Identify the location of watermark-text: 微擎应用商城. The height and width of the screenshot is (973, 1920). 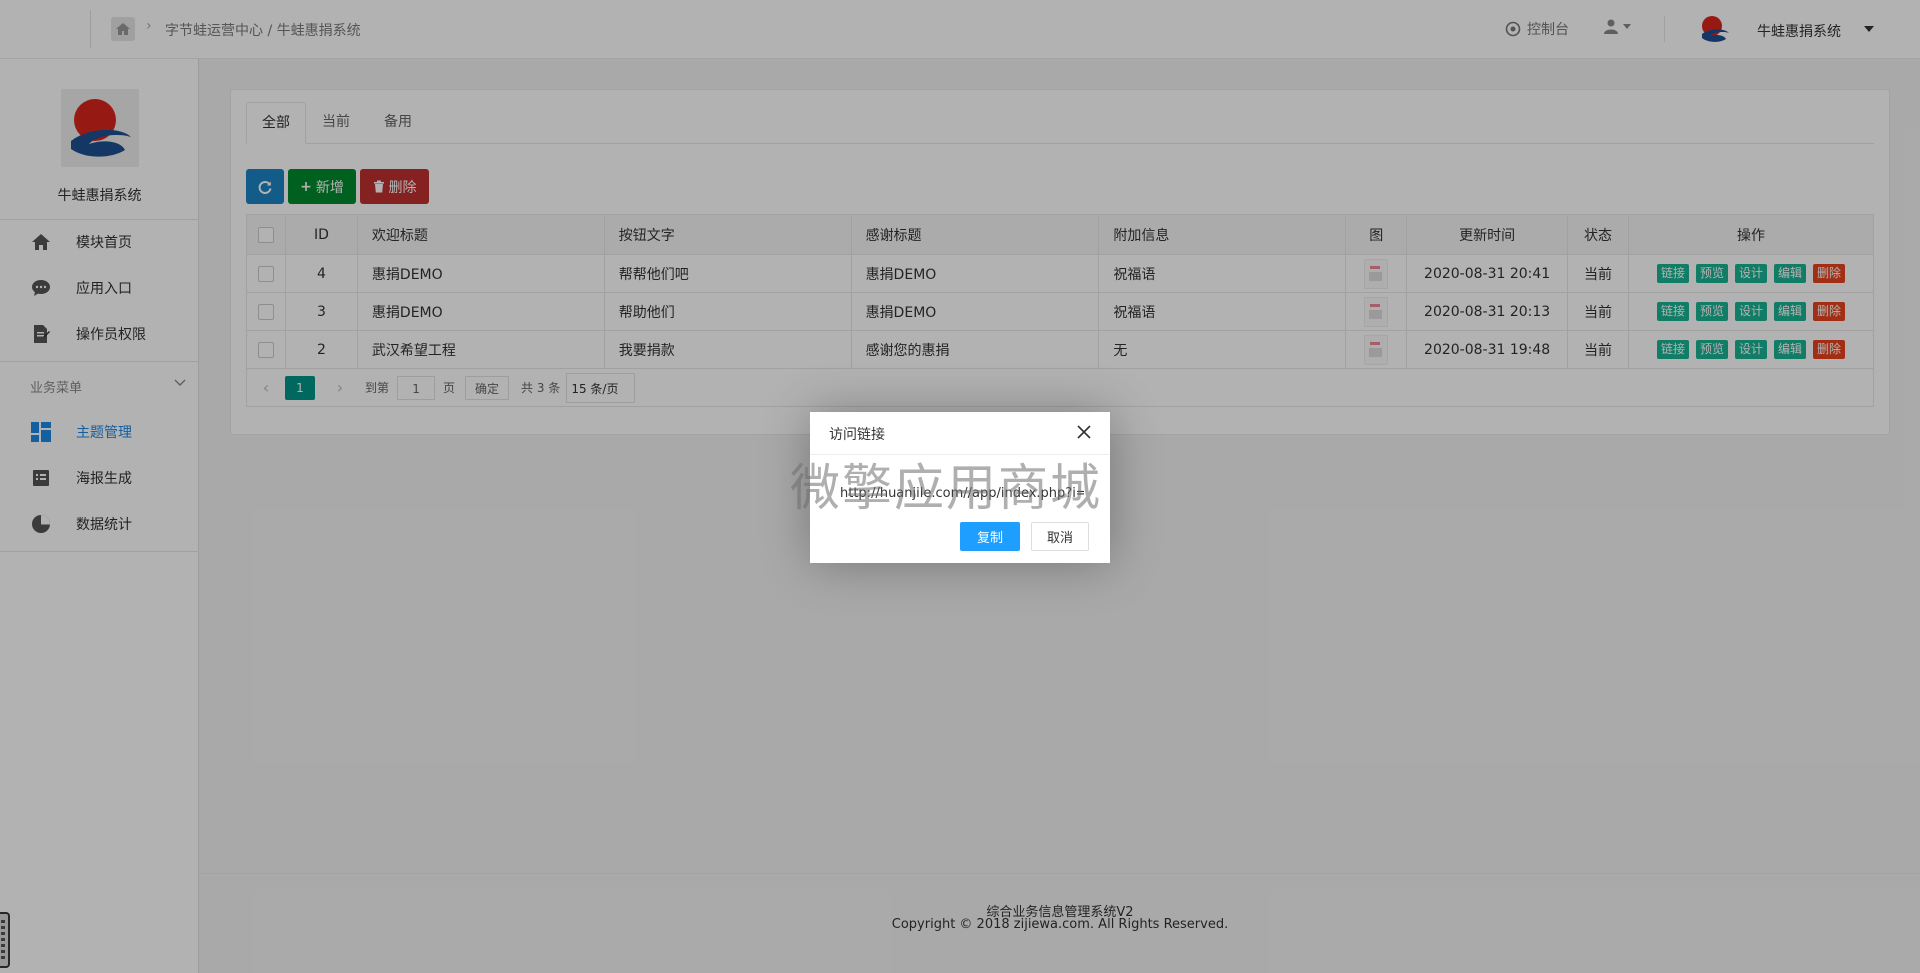
(946, 488).